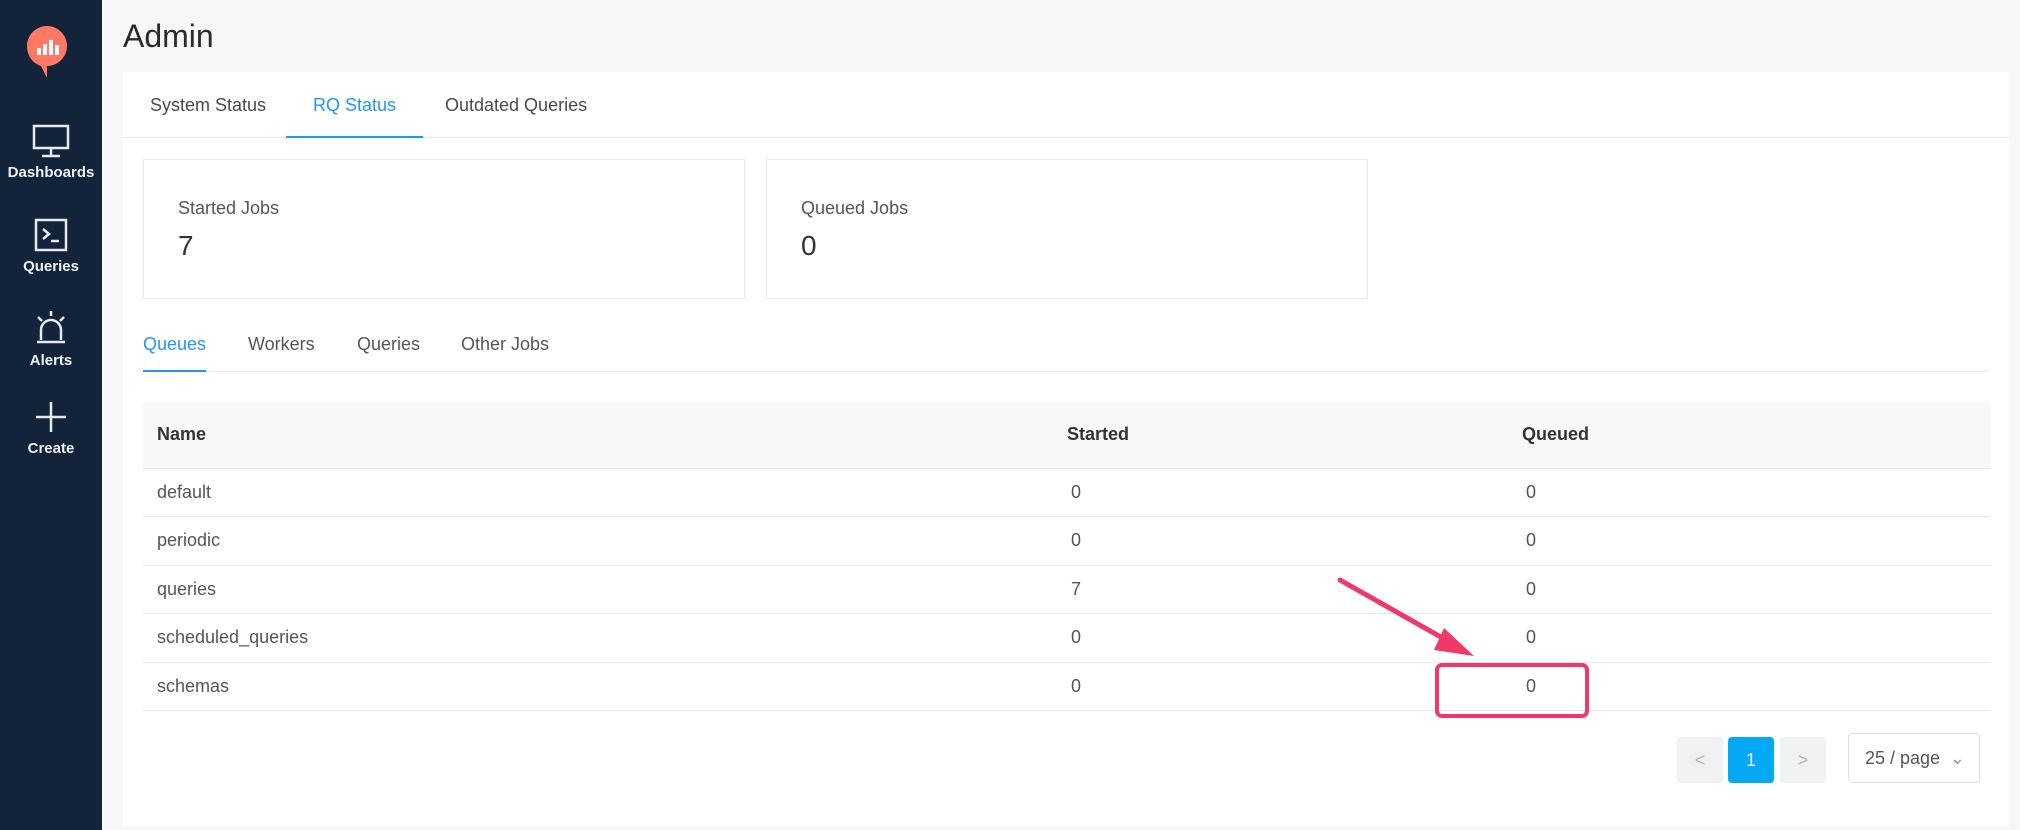 Image resolution: width=2020 pixels, height=830 pixels. I want to click on tab-system-status: System Status, so click(208, 105).